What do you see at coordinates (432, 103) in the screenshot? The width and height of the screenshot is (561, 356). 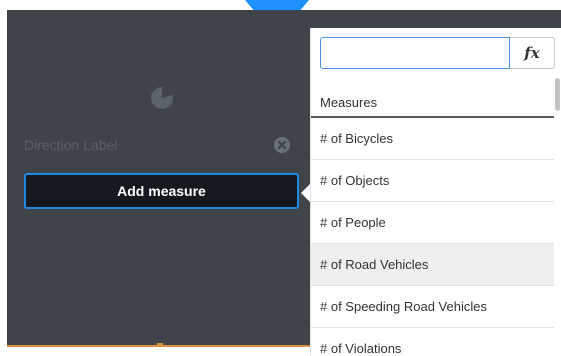 I see `section-header-measures: Measures` at bounding box center [432, 103].